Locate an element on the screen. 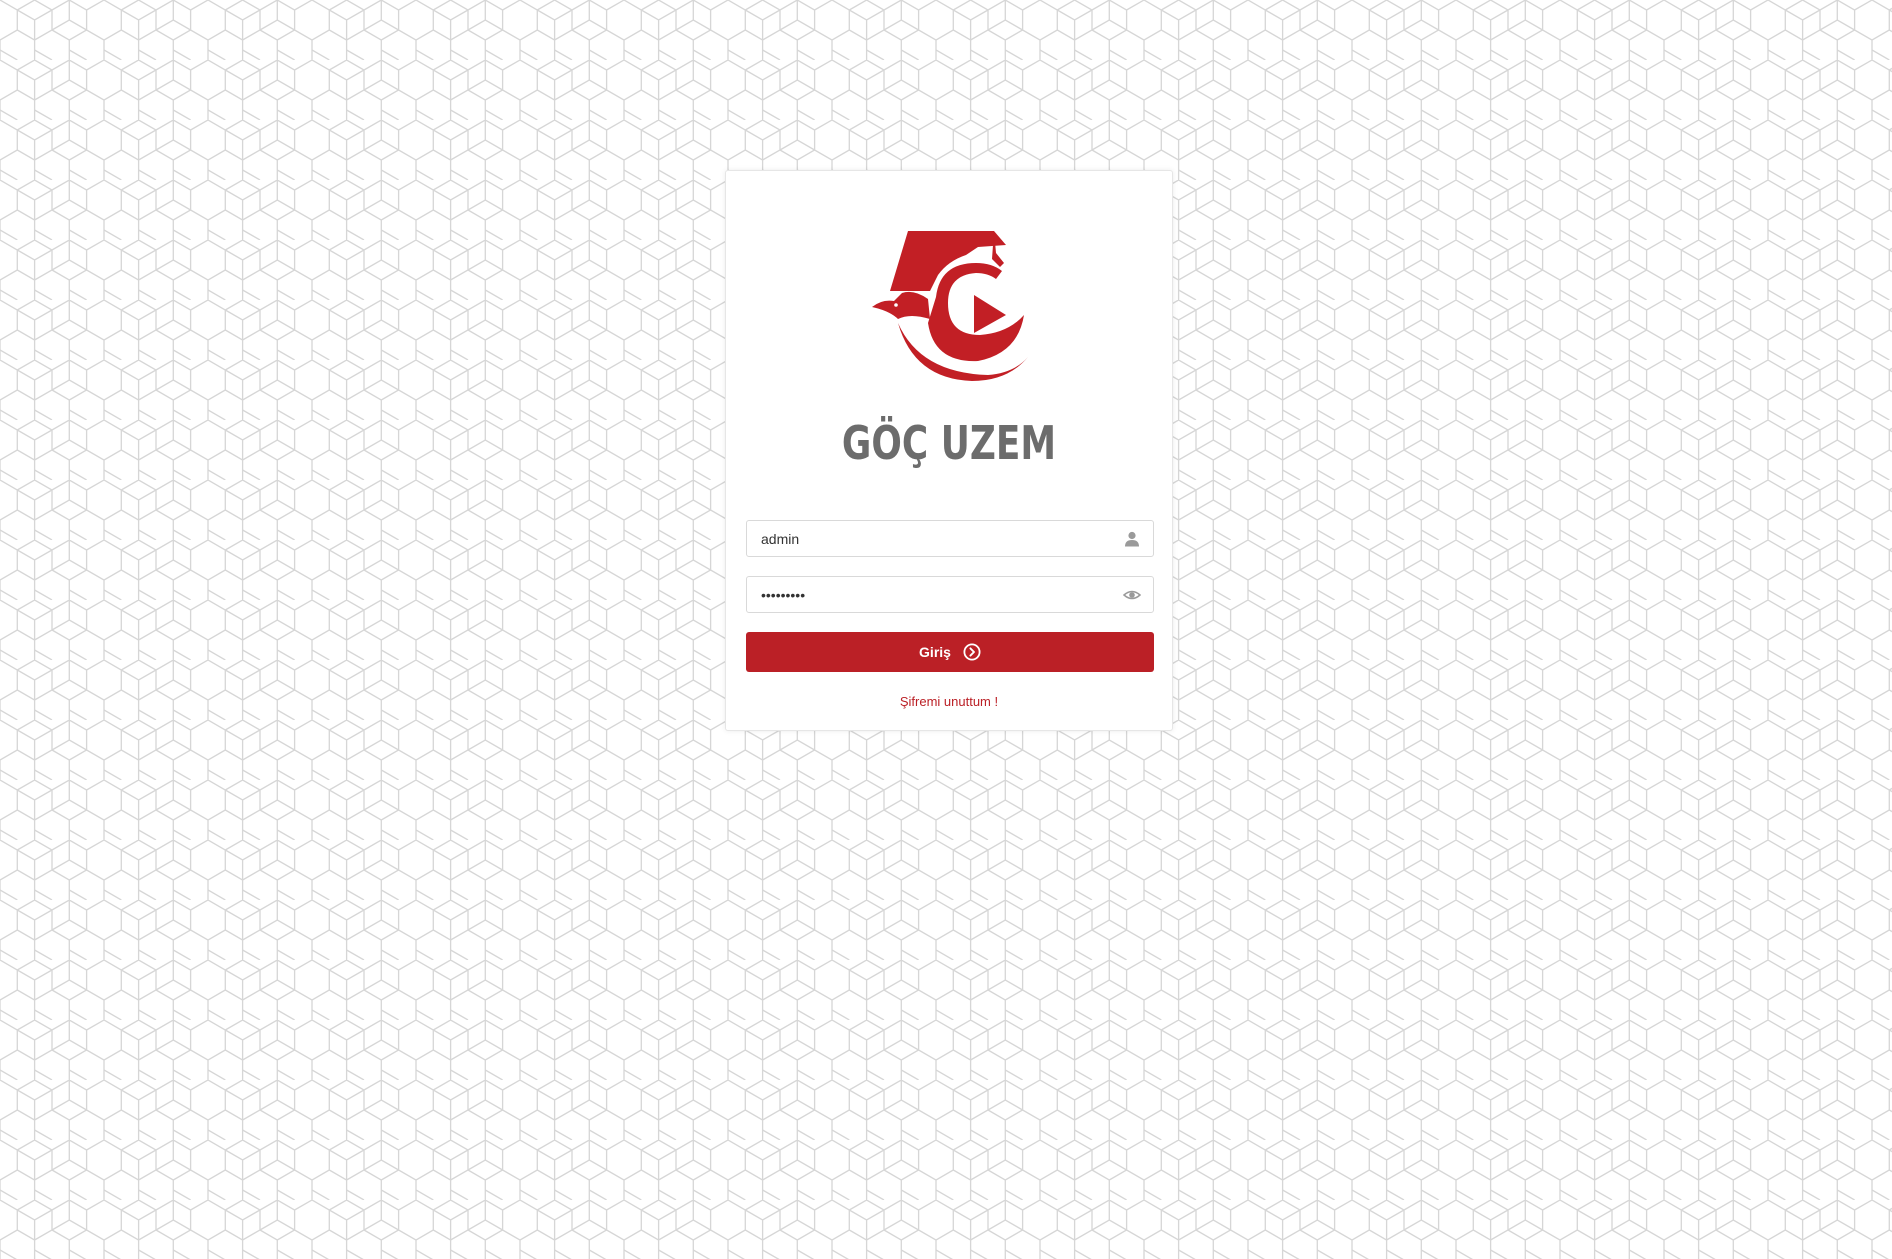  login-card: GÖÇ UZEM Giriş Şifremi unuttum ! is located at coordinates (949, 450).